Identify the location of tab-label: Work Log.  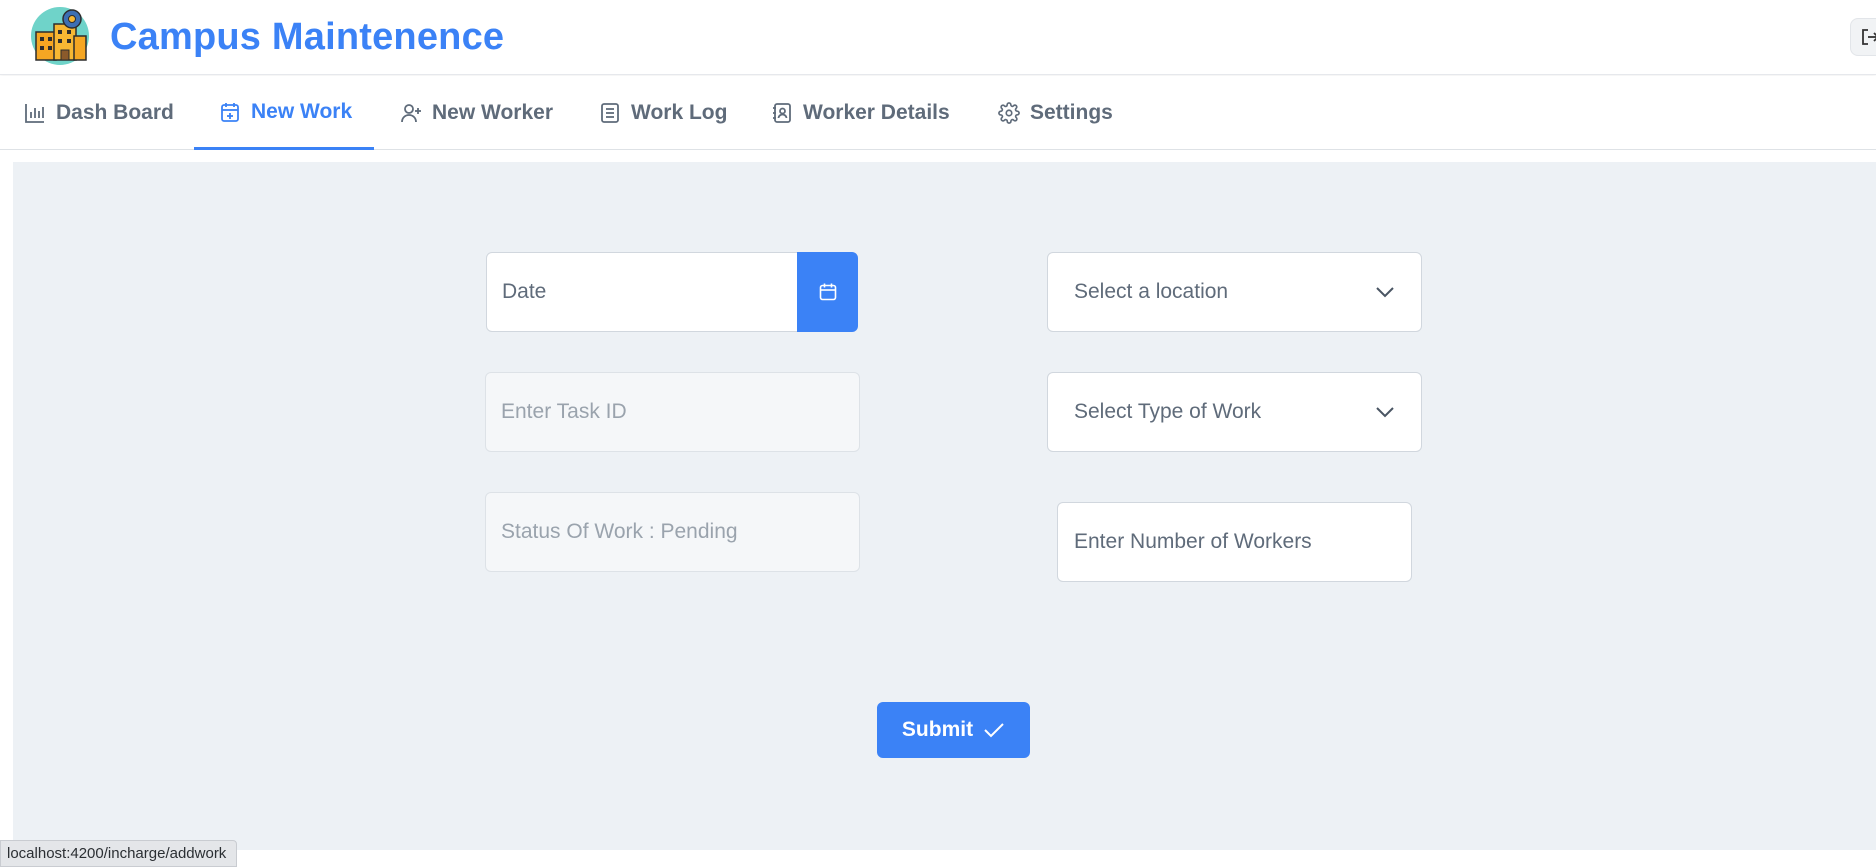
(679, 112).